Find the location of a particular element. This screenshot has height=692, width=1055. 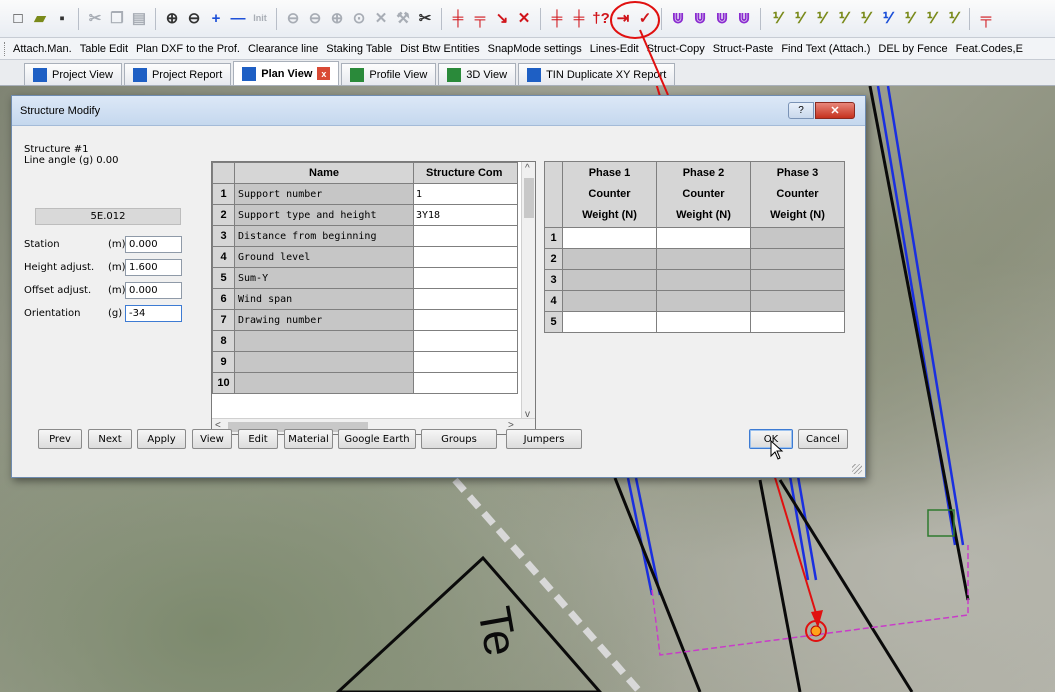

table-row: 7 Drawing number is located at coordinates (365, 320).